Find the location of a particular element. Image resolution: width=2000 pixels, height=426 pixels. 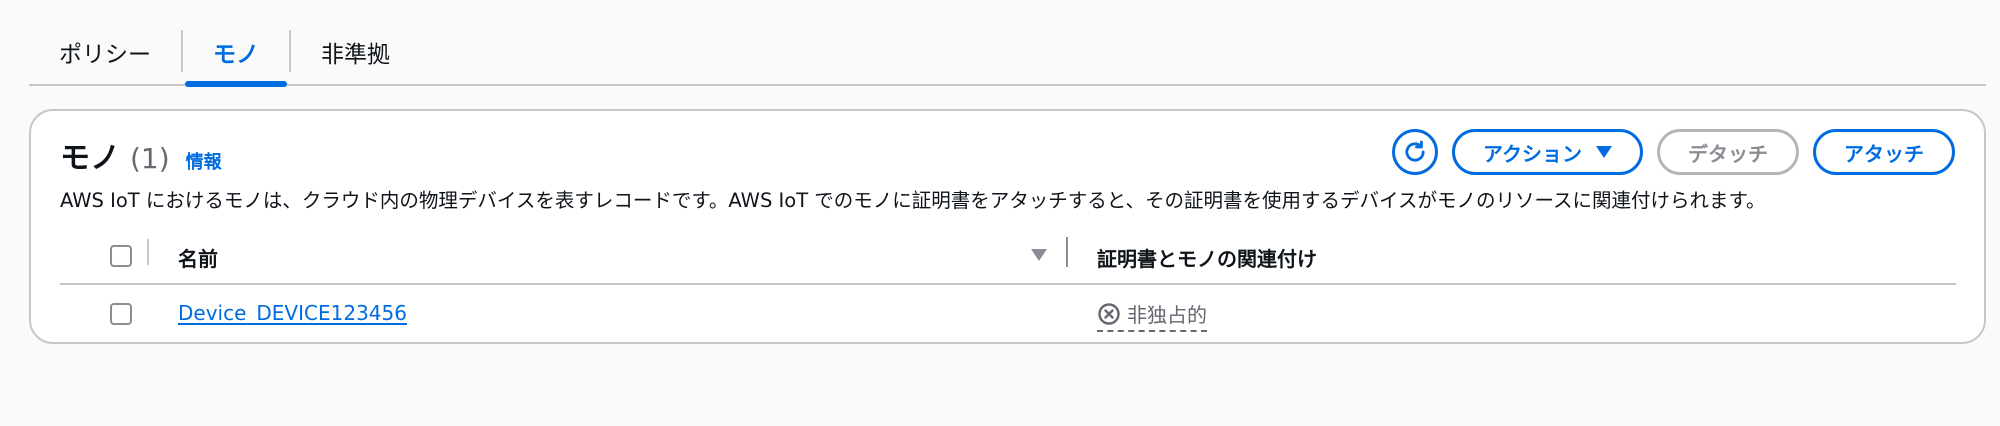

detach-label: デタッチ is located at coordinates (1728, 153).